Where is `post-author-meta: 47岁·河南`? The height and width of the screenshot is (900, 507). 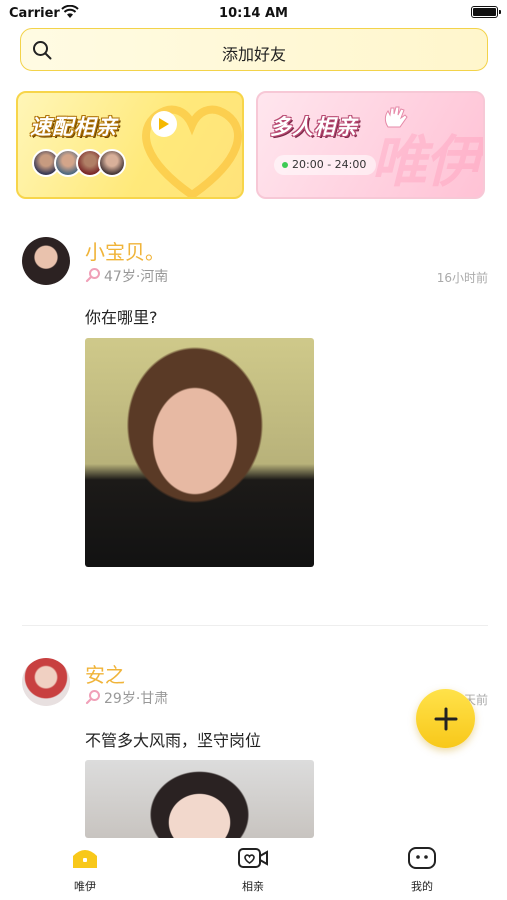 post-author-meta: 47岁·河南 is located at coordinates (126, 276).